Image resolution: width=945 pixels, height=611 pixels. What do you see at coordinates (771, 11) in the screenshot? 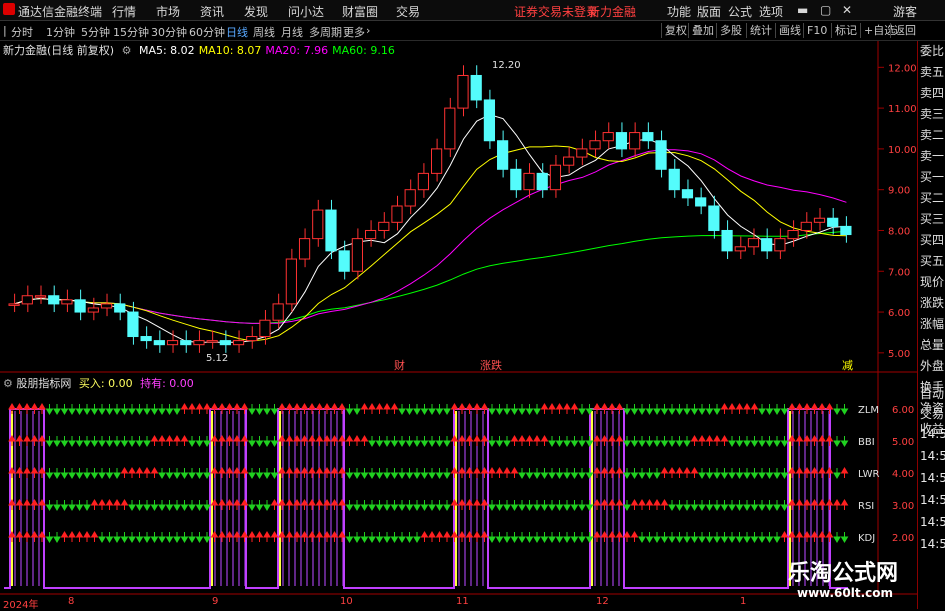
I see `menu-item-options: 选项` at bounding box center [771, 11].